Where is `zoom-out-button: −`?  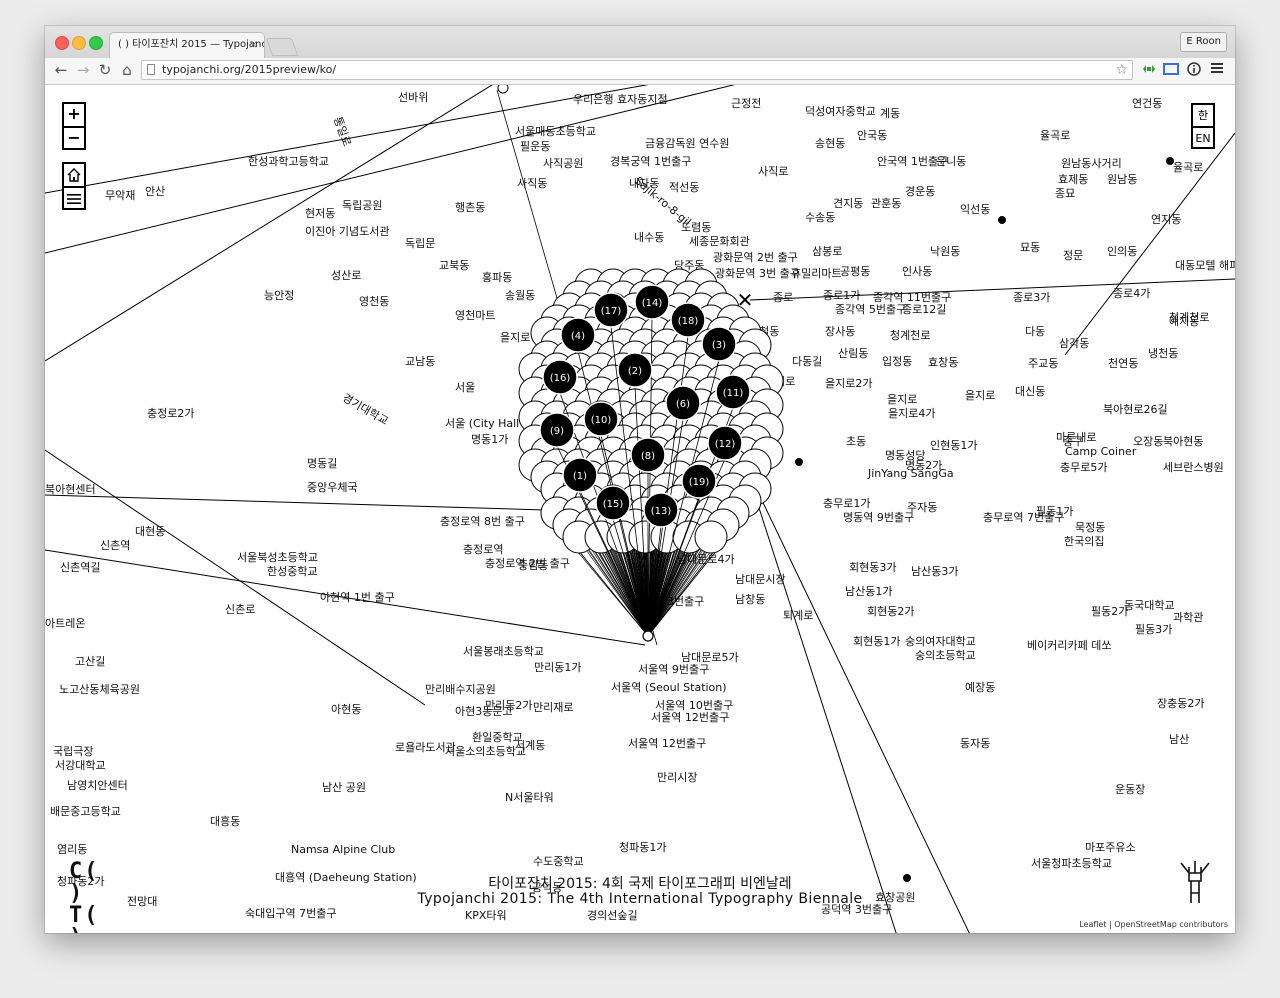
zoom-out-button: − is located at coordinates (74, 138).